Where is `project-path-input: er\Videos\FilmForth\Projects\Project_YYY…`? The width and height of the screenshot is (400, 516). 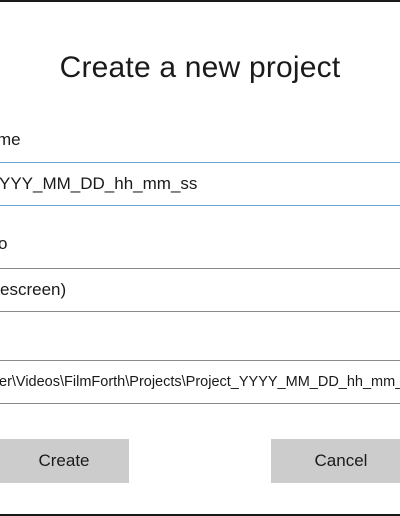
project-path-input: er\Videos\FilmForth\Projects\Project_YYY… is located at coordinates (200, 382).